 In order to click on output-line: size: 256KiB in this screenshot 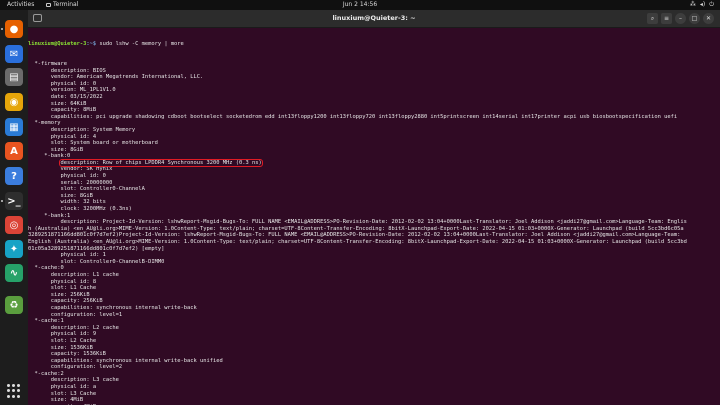, I will do `click(59, 294)`.